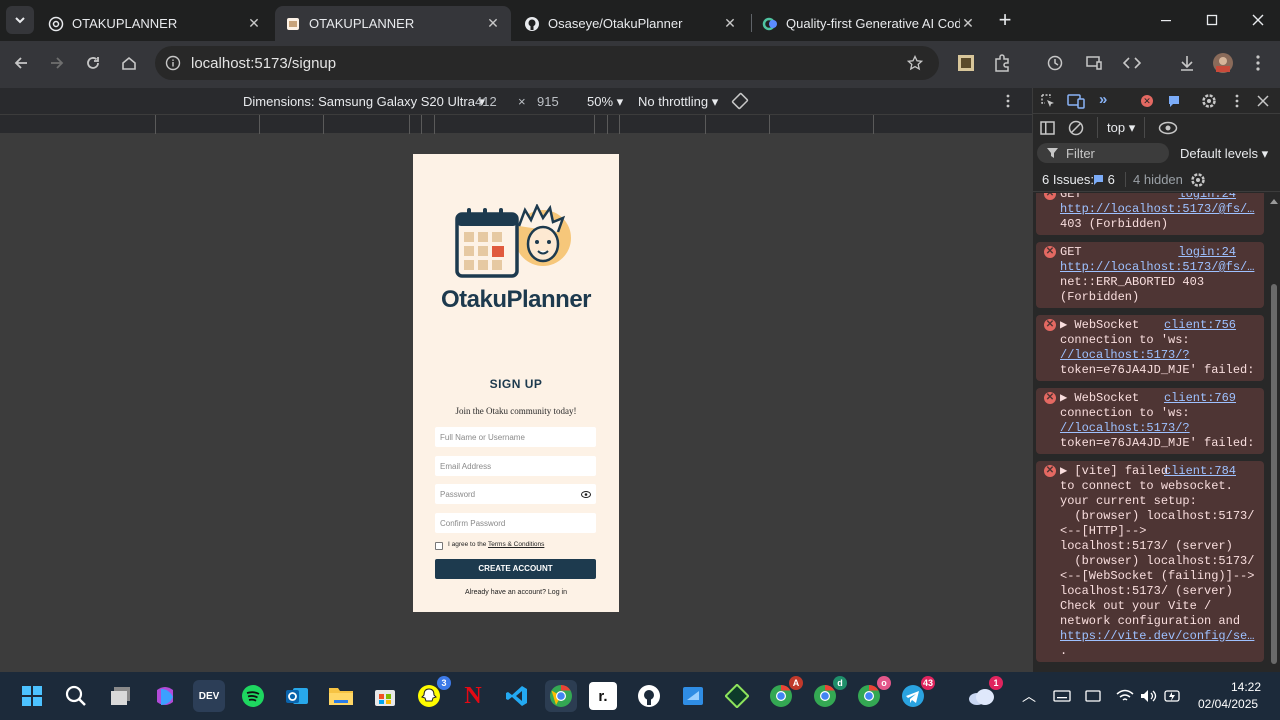 This screenshot has width=1280, height=720. Describe the element at coordinates (263, 63) in the screenshot. I see `url-text: localhost:5173/signup` at that location.